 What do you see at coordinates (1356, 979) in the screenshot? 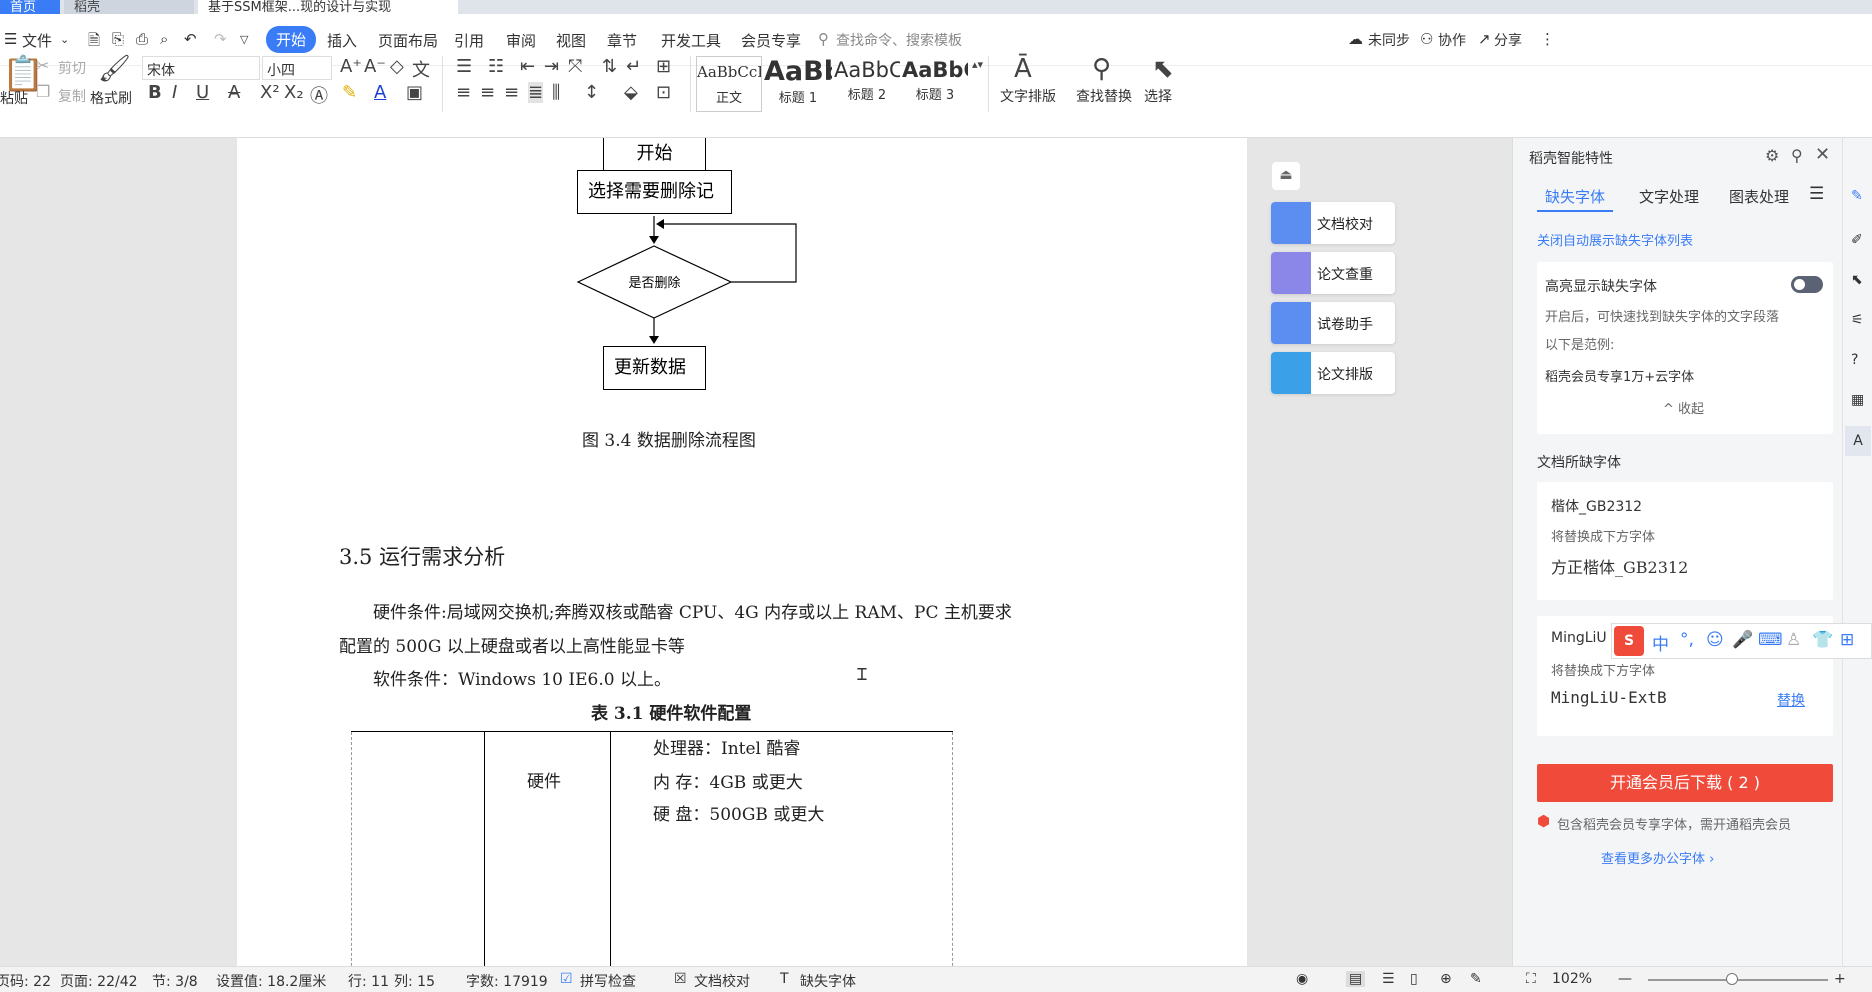
I see `page-view-icon: ▤` at bounding box center [1356, 979].